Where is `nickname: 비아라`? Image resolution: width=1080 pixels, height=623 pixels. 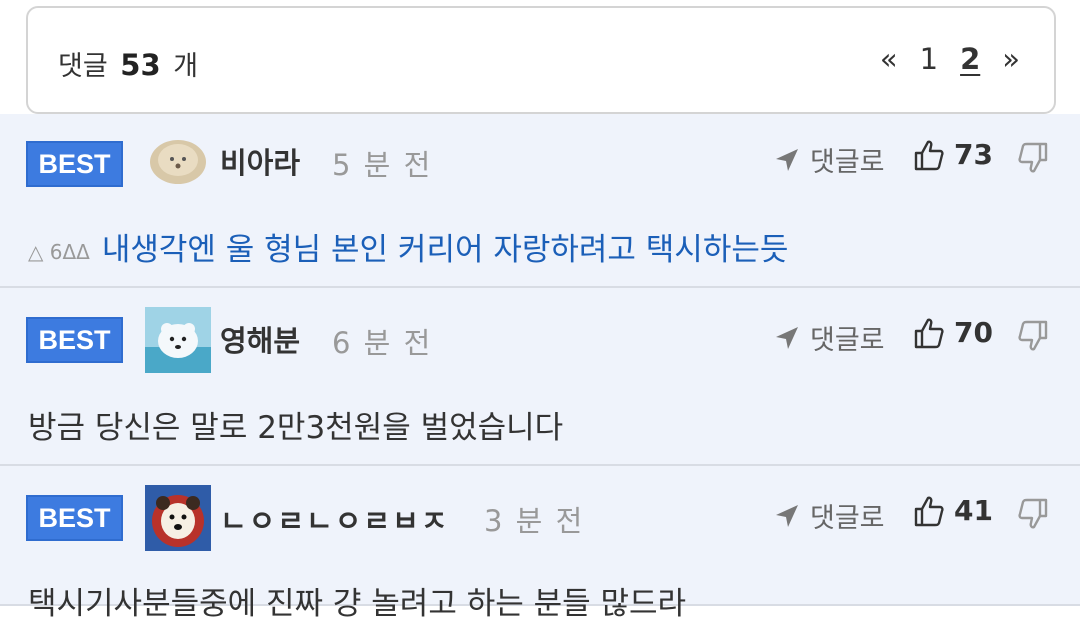 nickname: 비아라 is located at coordinates (260, 161).